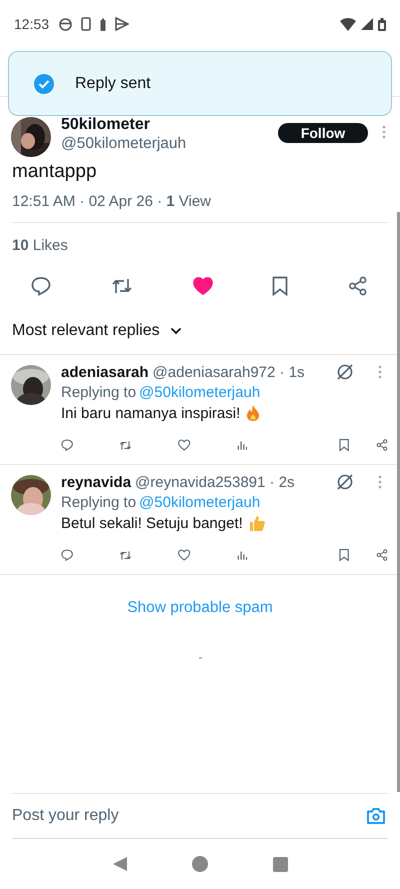  Describe the element at coordinates (323, 133) in the screenshot. I see `follow-button: Follow` at that location.